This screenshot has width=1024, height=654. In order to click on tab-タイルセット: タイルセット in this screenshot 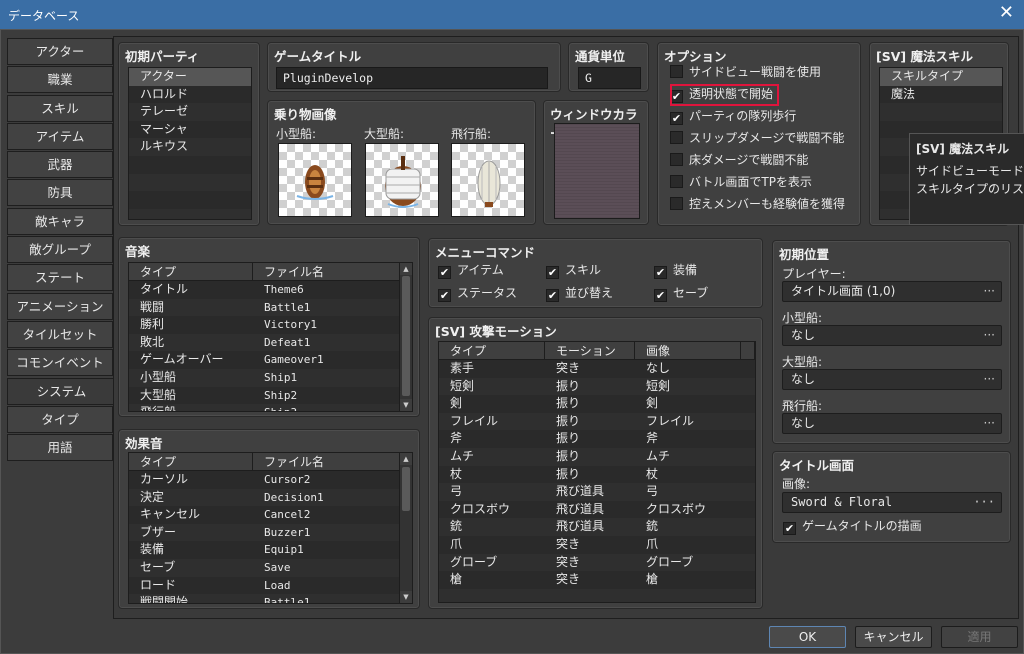, I will do `click(60, 334)`.